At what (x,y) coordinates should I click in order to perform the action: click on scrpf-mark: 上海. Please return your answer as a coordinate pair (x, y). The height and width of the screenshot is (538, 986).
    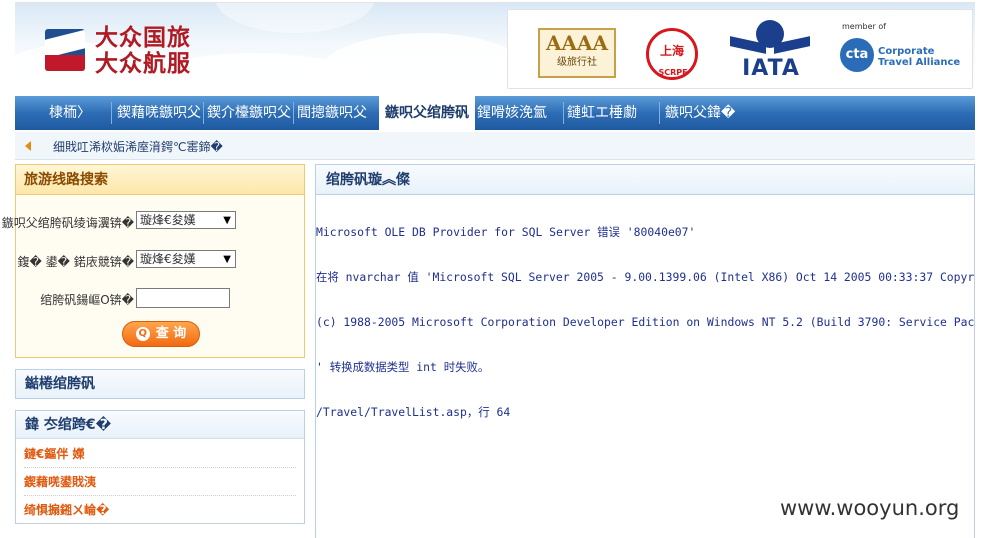
    Looking at the image, I should click on (671, 51).